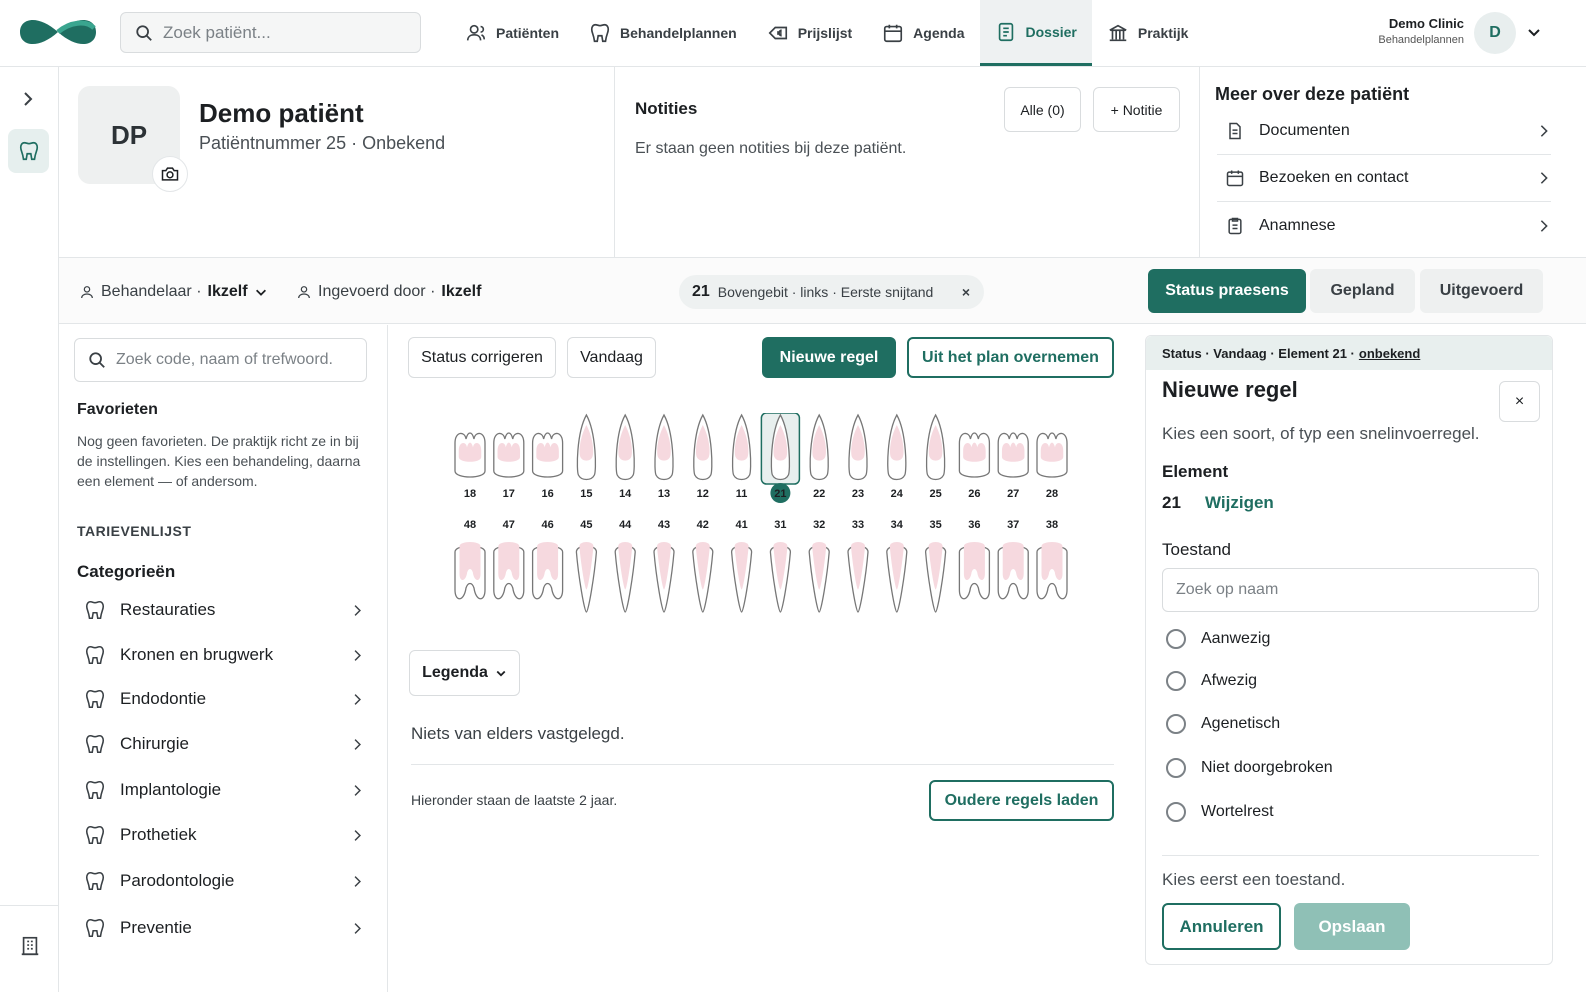 The width and height of the screenshot is (1586, 992). Describe the element at coordinates (58, 32) in the screenshot. I see `app-logo` at that location.